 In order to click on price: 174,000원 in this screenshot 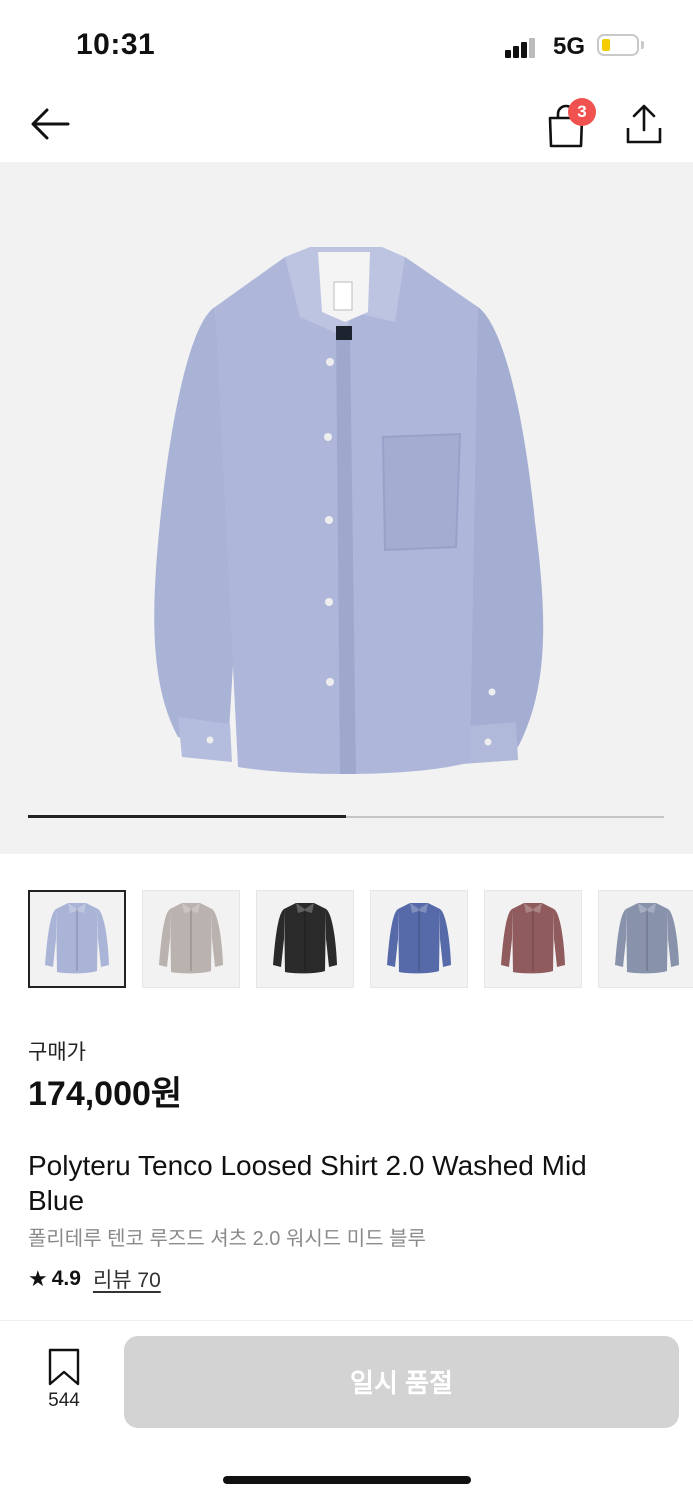, I will do `click(105, 1094)`.